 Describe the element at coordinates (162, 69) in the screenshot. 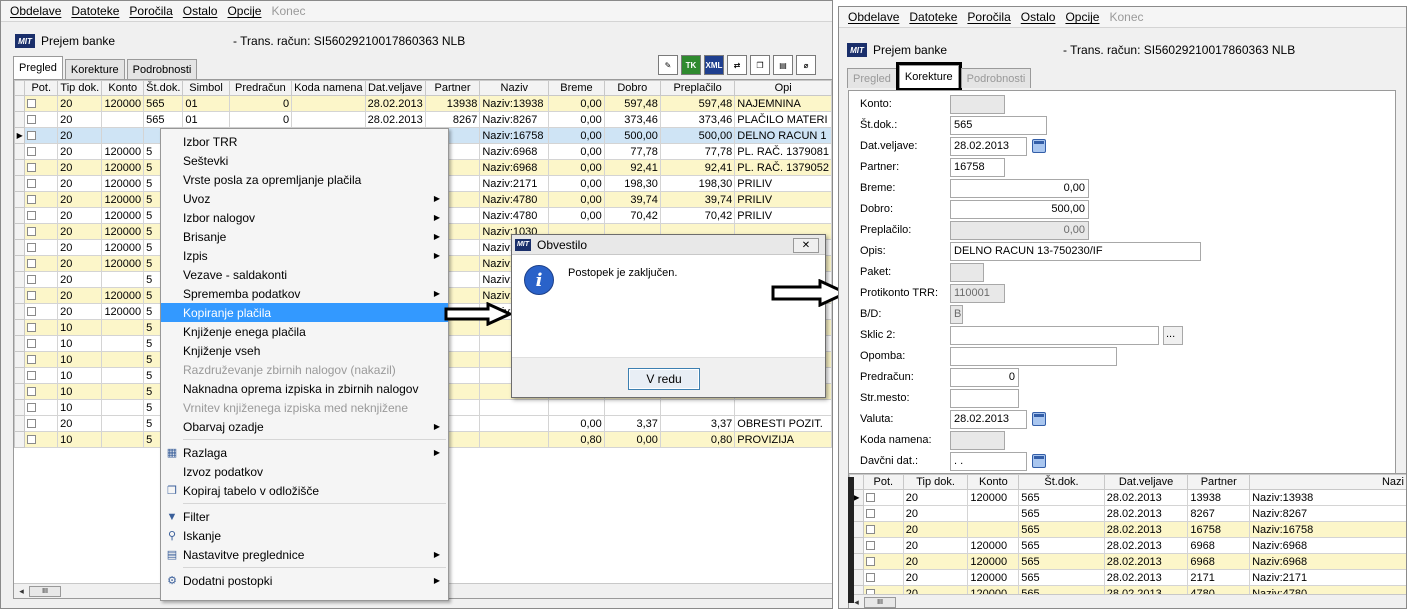

I see `tab-podrobnosti: Podrobnosti` at that location.